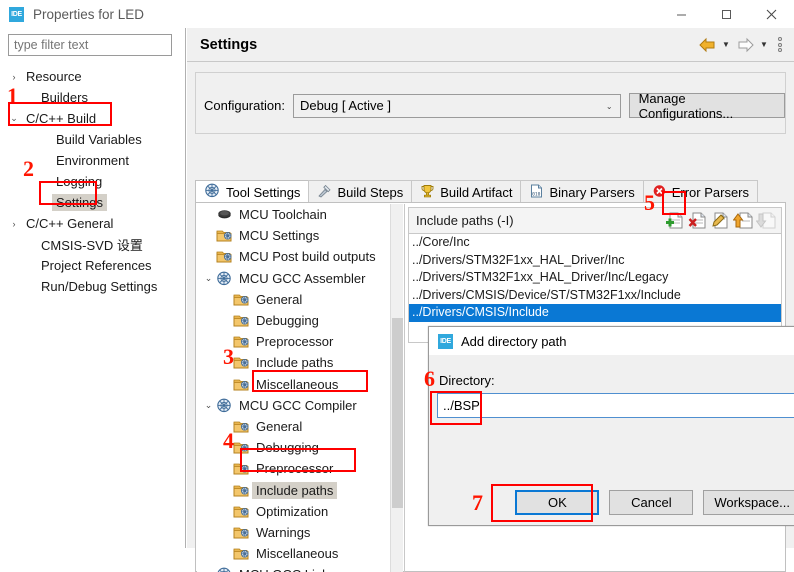  I want to click on tool-tree-item: Include paths, so click(293, 489).